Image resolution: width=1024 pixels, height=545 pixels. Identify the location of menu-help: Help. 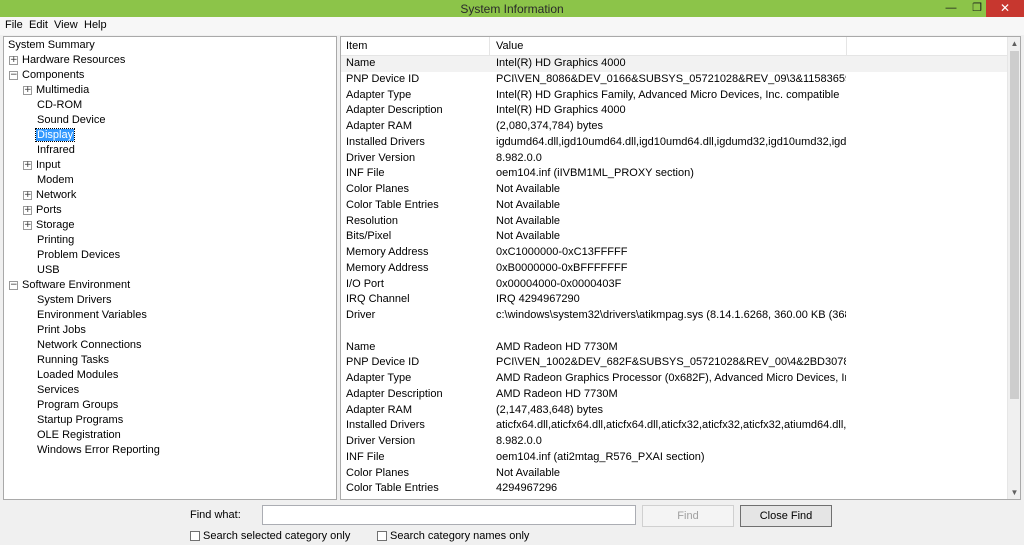
(95, 25).